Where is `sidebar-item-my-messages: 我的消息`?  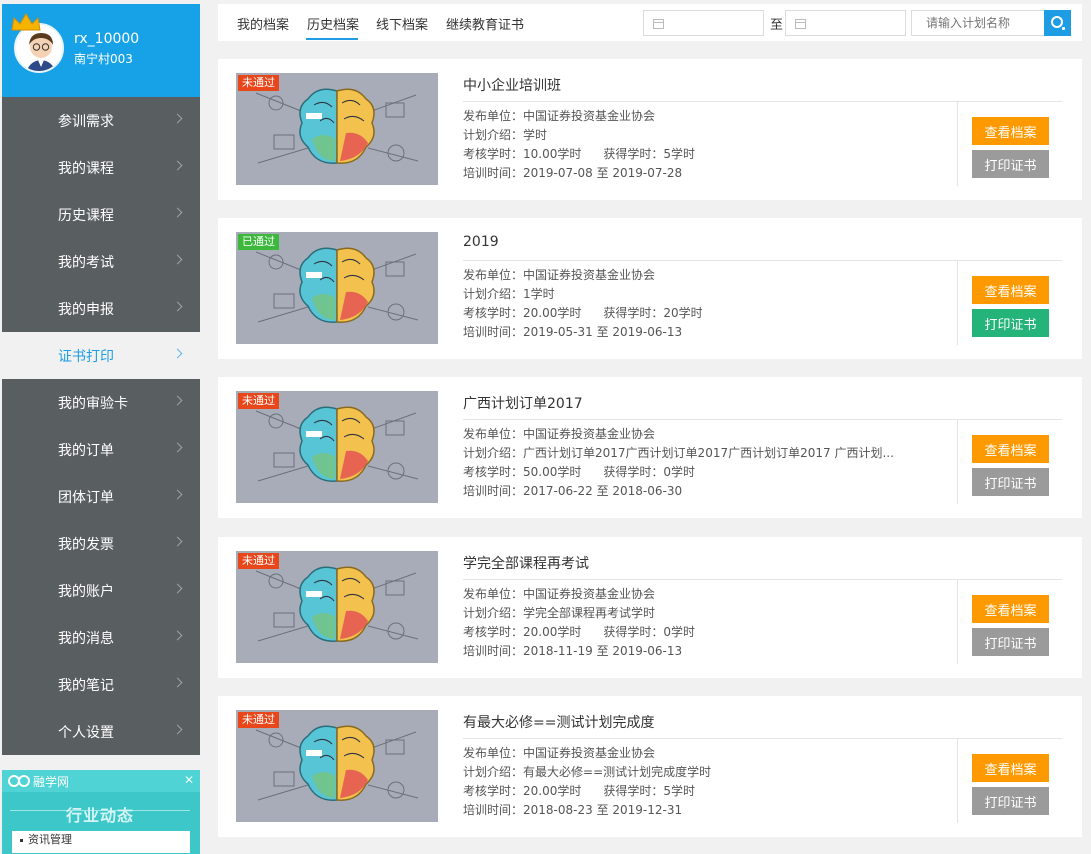
sidebar-item-my-messages: 我的消息 is located at coordinates (101, 637).